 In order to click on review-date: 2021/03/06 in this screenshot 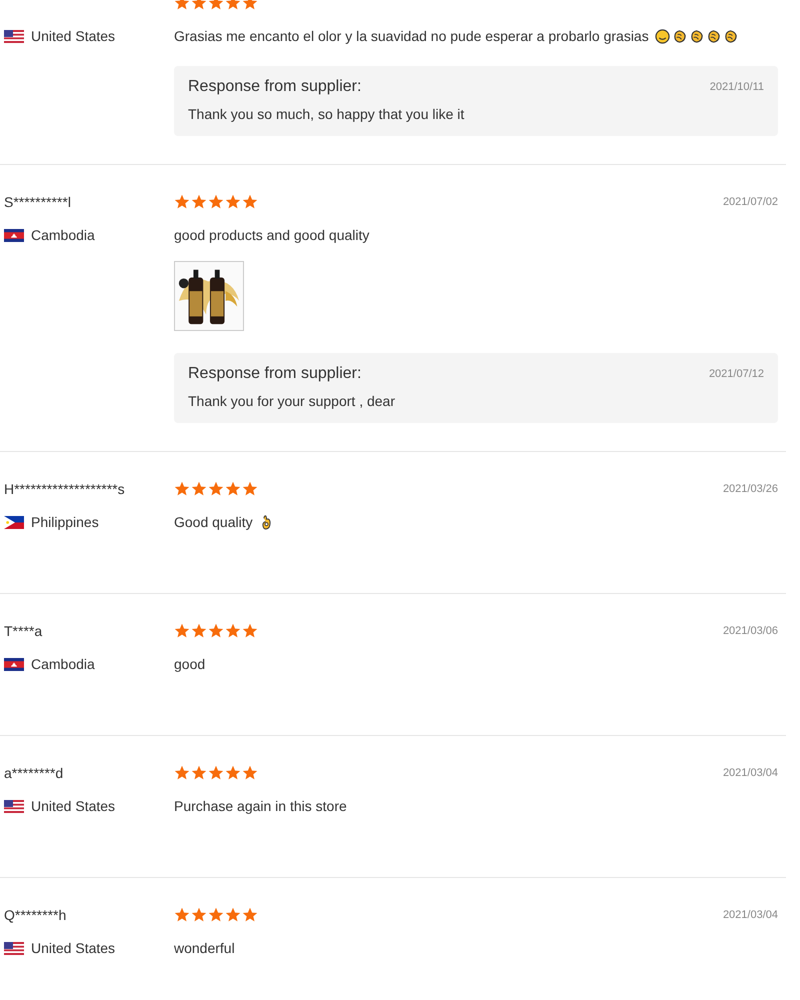, I will do `click(750, 631)`.